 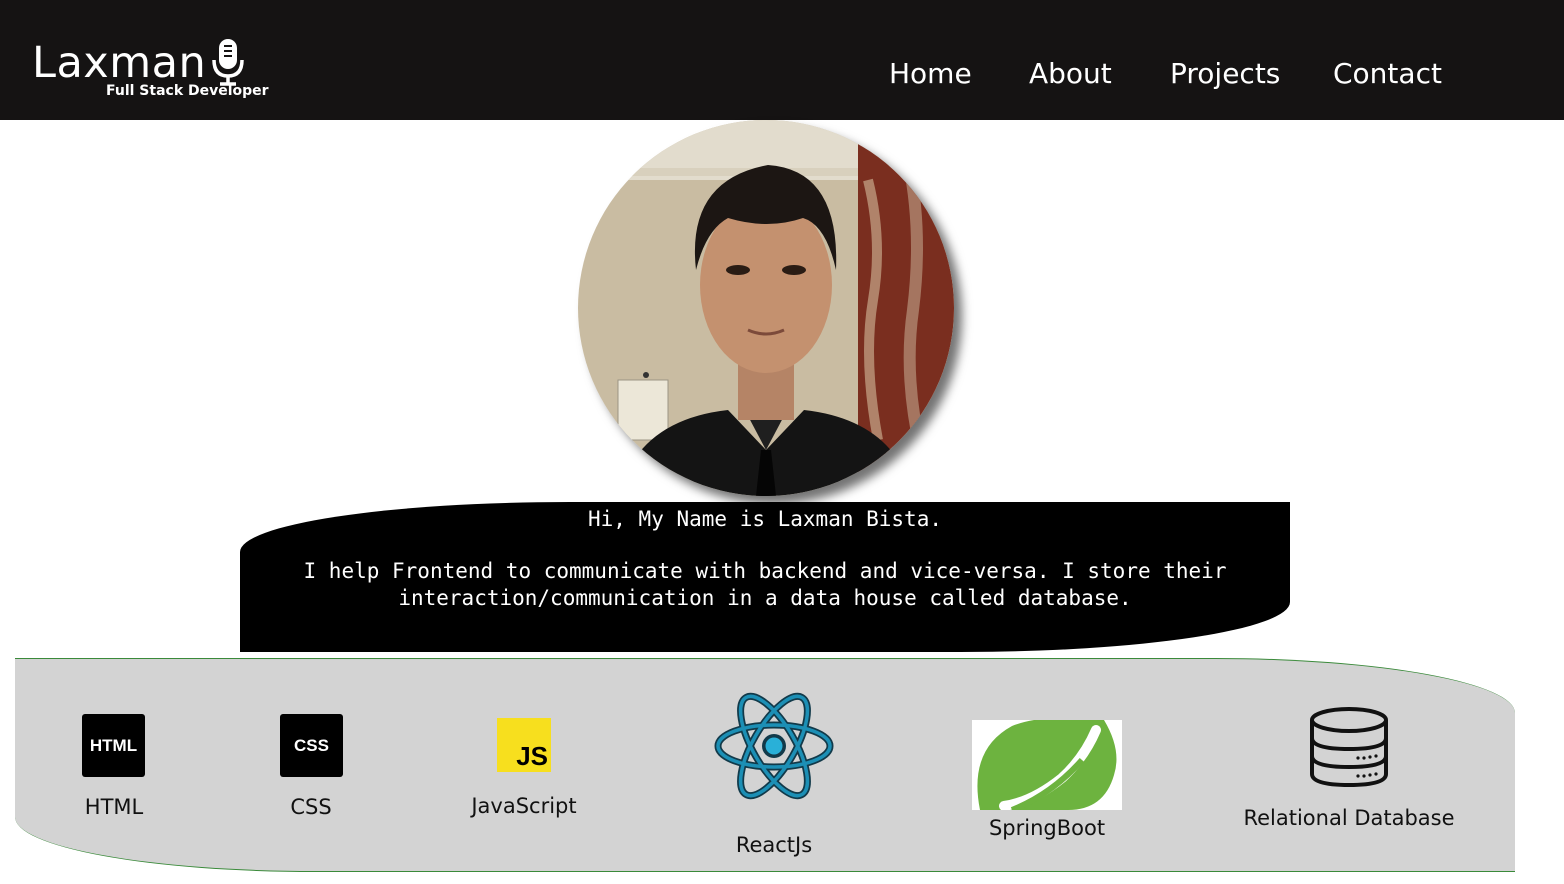 What do you see at coordinates (774, 746) in the screenshot?
I see `react-icon` at bounding box center [774, 746].